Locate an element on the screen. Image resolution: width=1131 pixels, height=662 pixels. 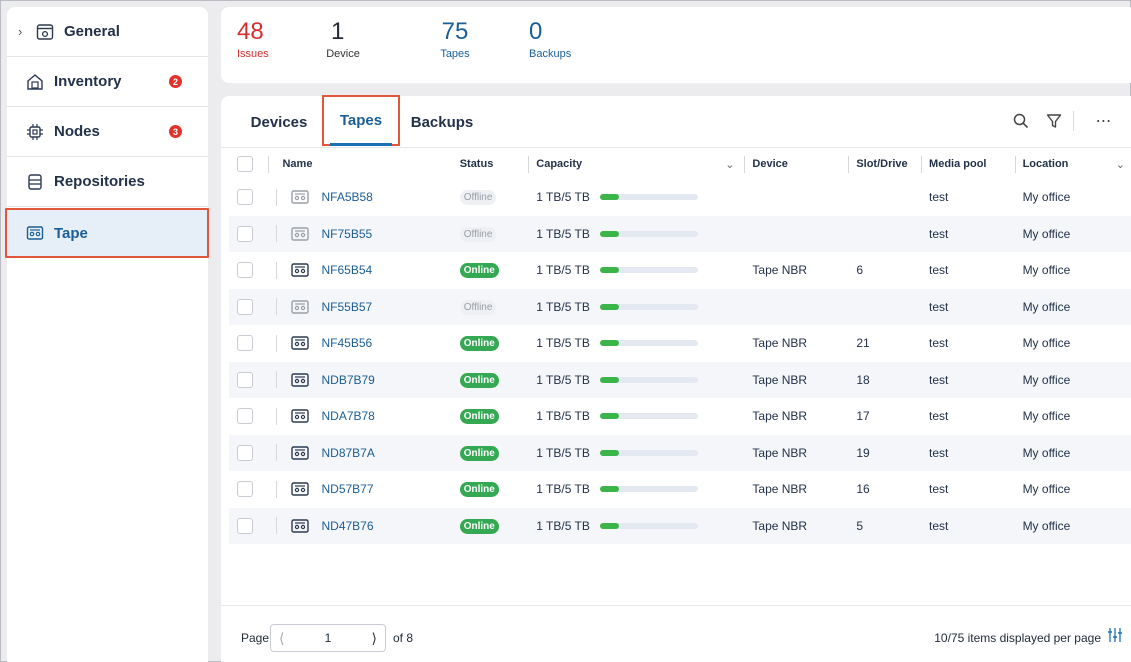
column-header-location: Location ⌄ is located at coordinates (1072, 164).